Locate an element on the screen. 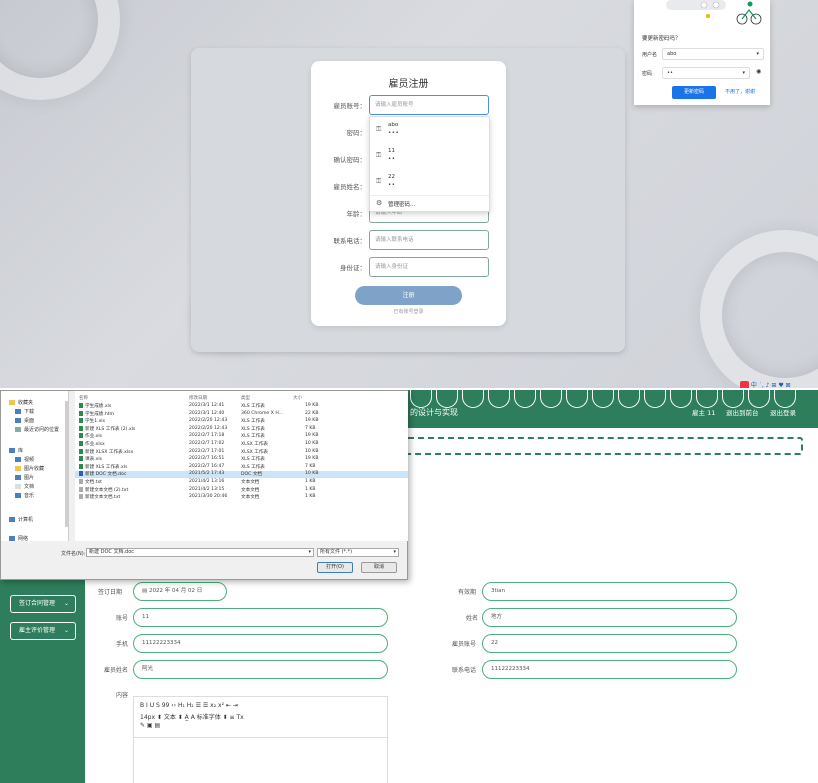 The height and width of the screenshot is (783, 818). file-row: 作业.xls 2022/2/7 17:18 XLS 工作表 19 KB is located at coordinates (241, 436).